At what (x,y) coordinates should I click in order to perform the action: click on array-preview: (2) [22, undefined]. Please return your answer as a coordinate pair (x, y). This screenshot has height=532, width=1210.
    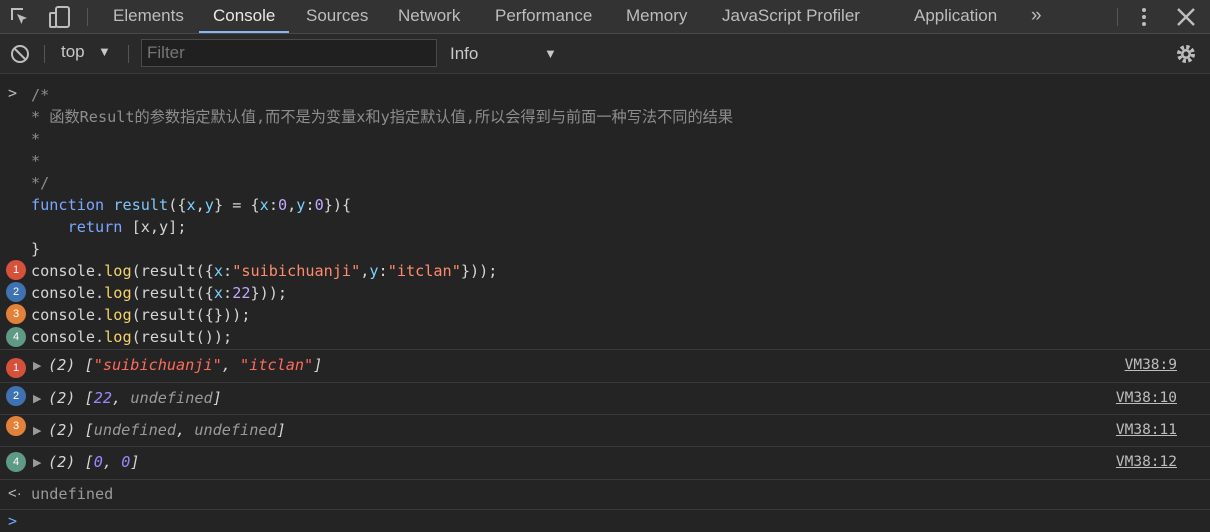
    Looking at the image, I should click on (135, 398).